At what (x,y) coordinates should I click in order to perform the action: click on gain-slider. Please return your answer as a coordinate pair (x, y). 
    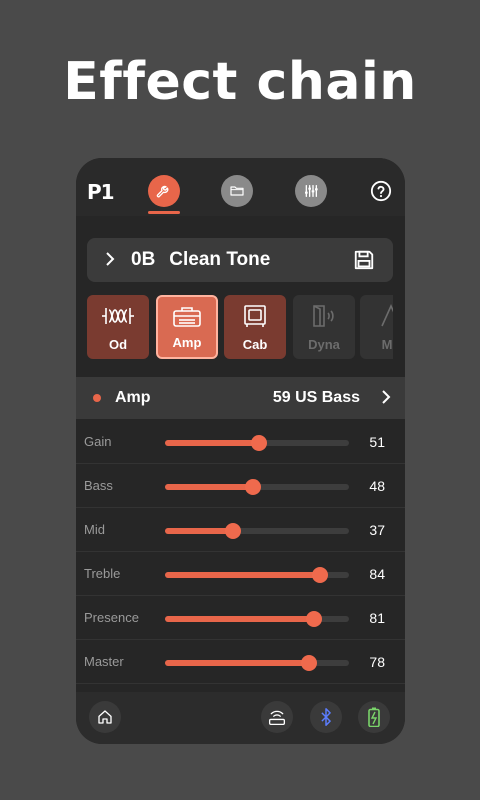
    Looking at the image, I should click on (257, 443).